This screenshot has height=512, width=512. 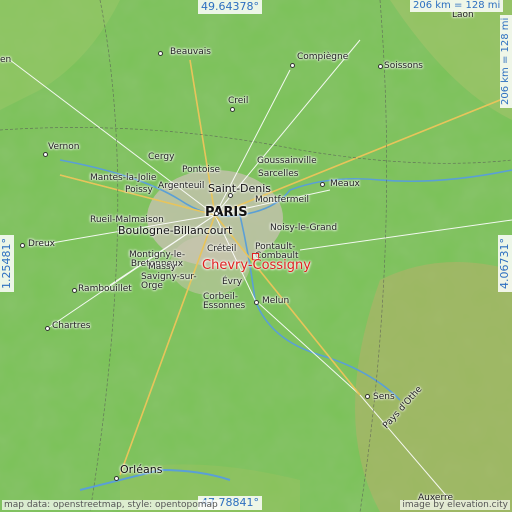 What do you see at coordinates (455, 505) in the screenshot?
I see `site-credit: image by elevation.city` at bounding box center [455, 505].